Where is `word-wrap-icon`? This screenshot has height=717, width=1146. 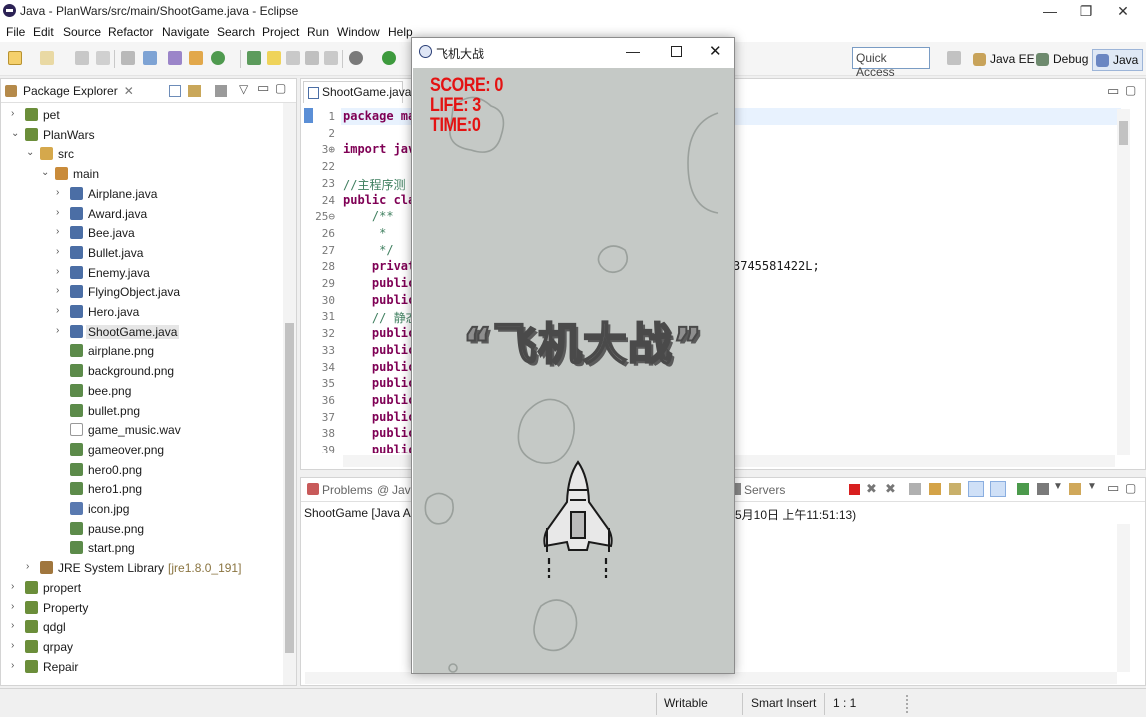
word-wrap-icon is located at coordinates (955, 489).